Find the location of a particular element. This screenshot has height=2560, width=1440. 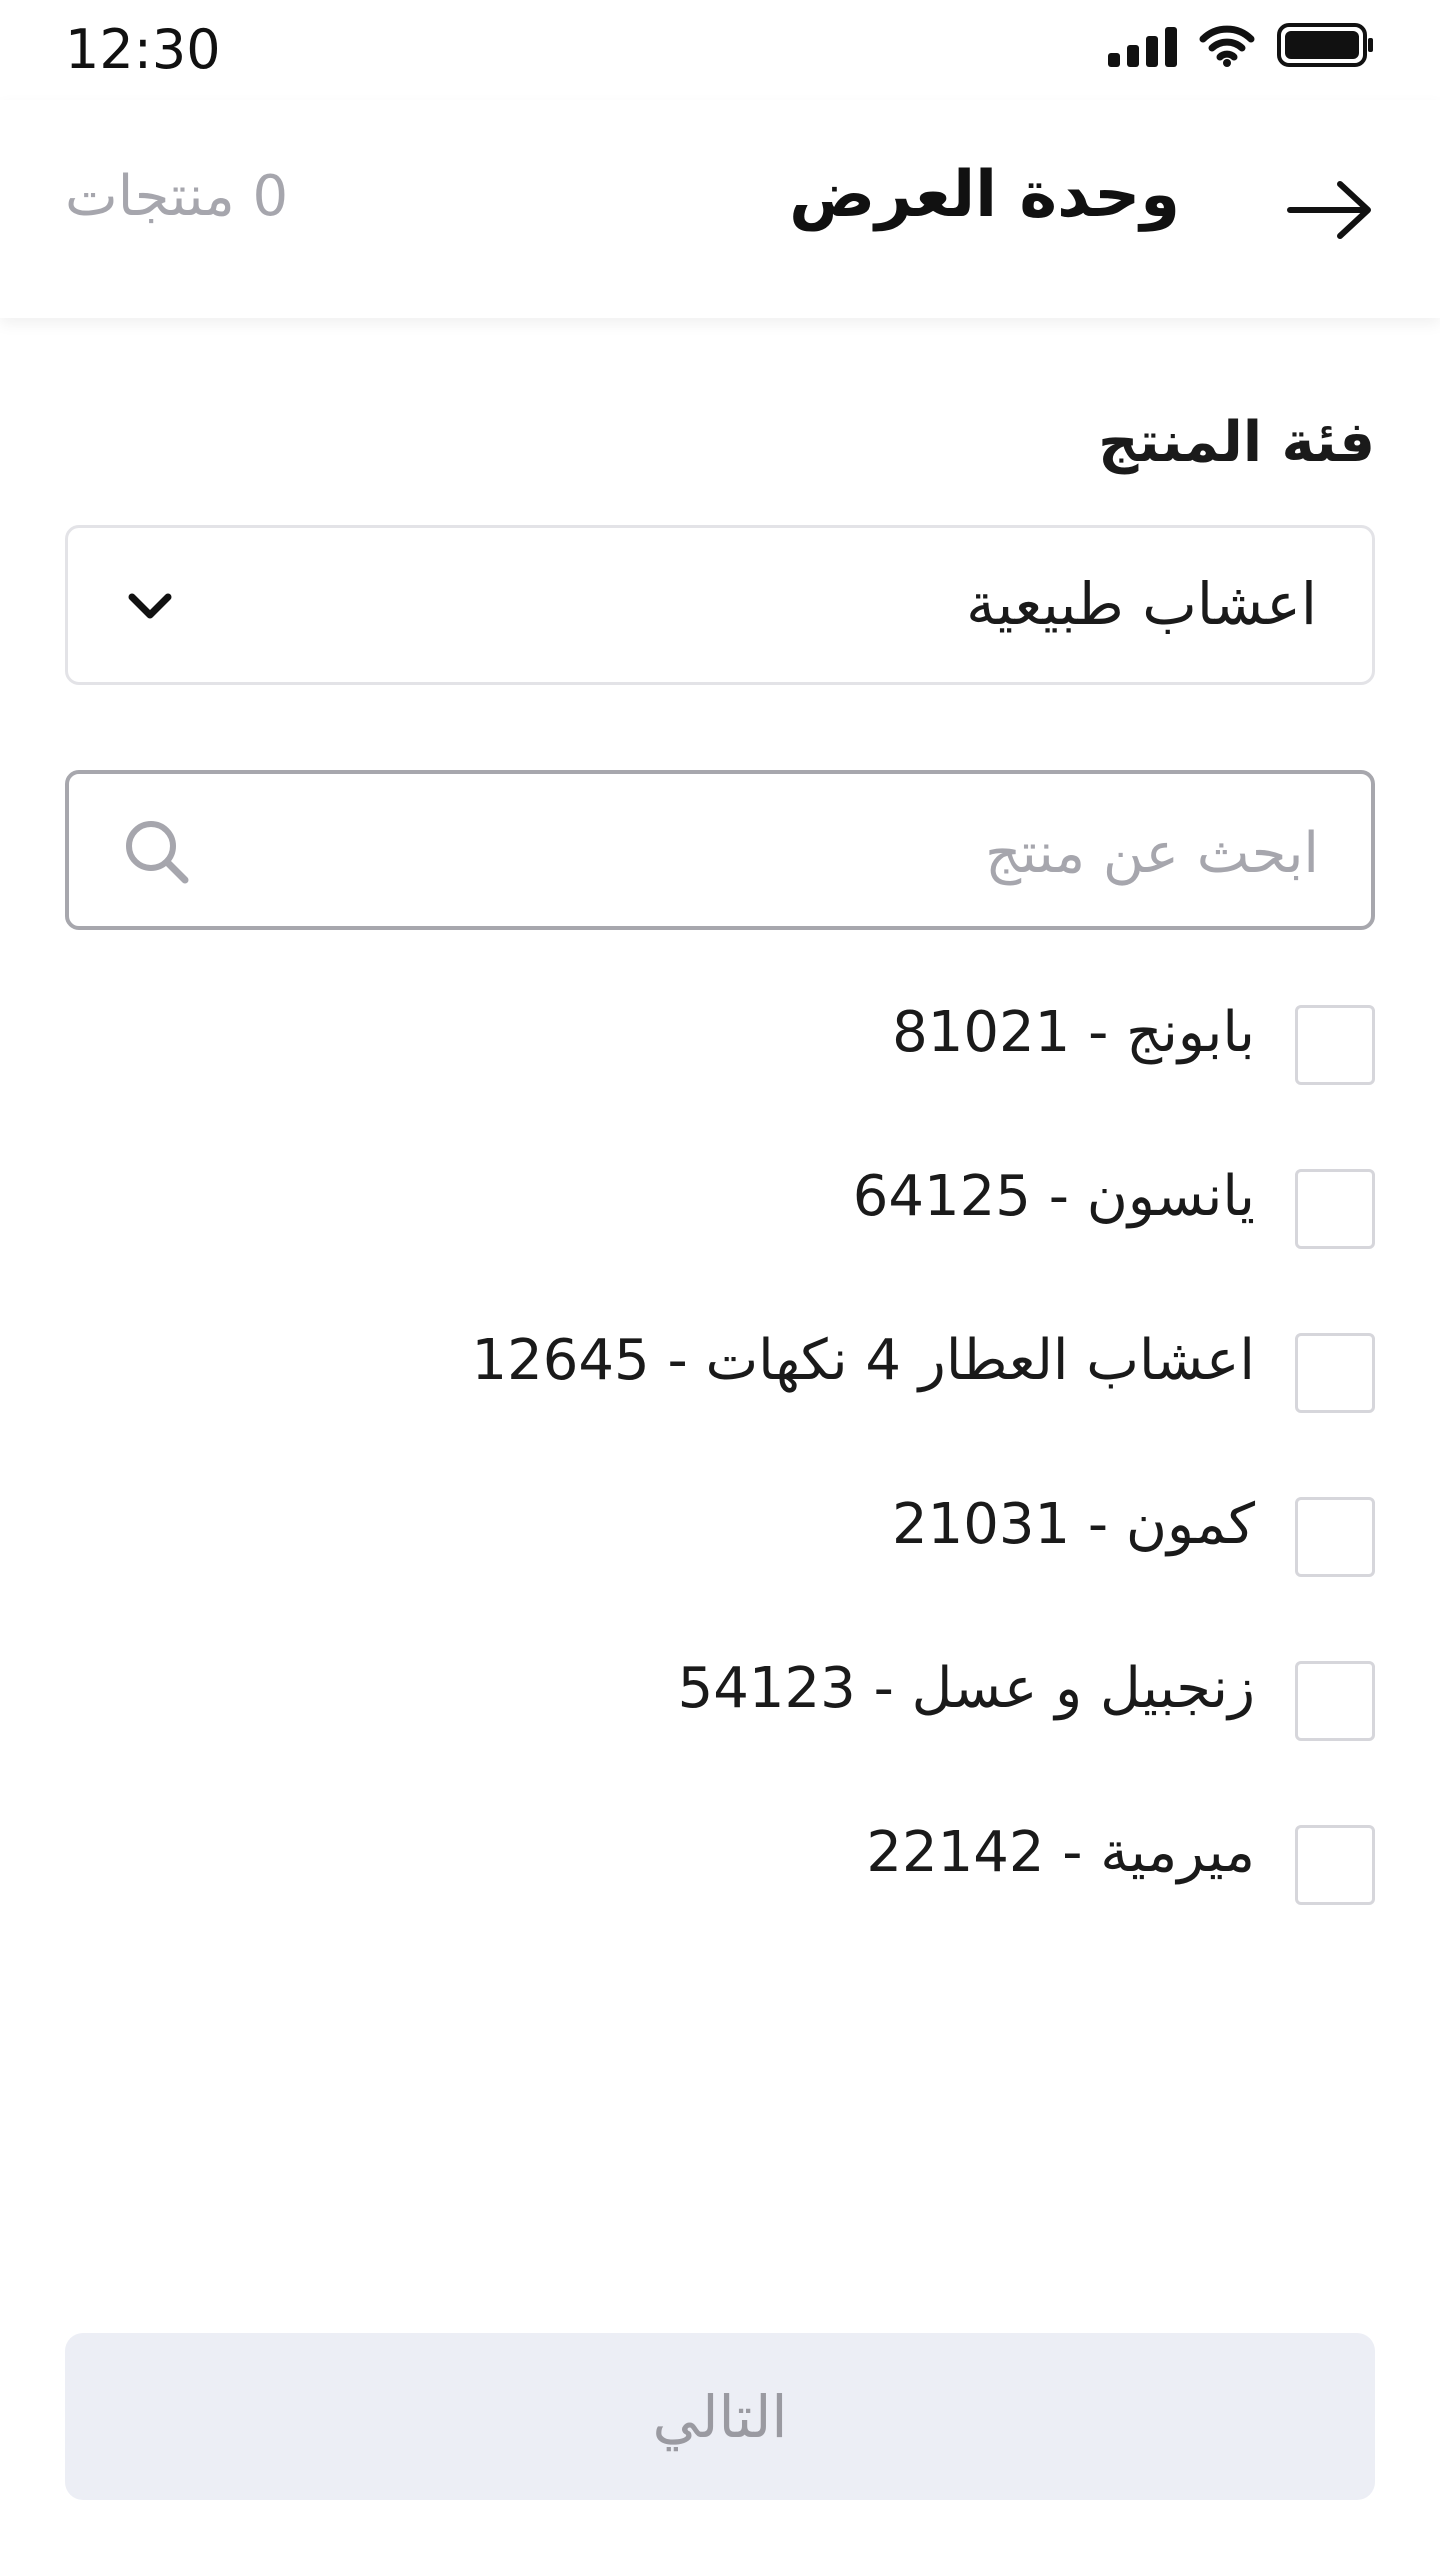

selected-products-count: 0 منتجات is located at coordinates (177, 196).